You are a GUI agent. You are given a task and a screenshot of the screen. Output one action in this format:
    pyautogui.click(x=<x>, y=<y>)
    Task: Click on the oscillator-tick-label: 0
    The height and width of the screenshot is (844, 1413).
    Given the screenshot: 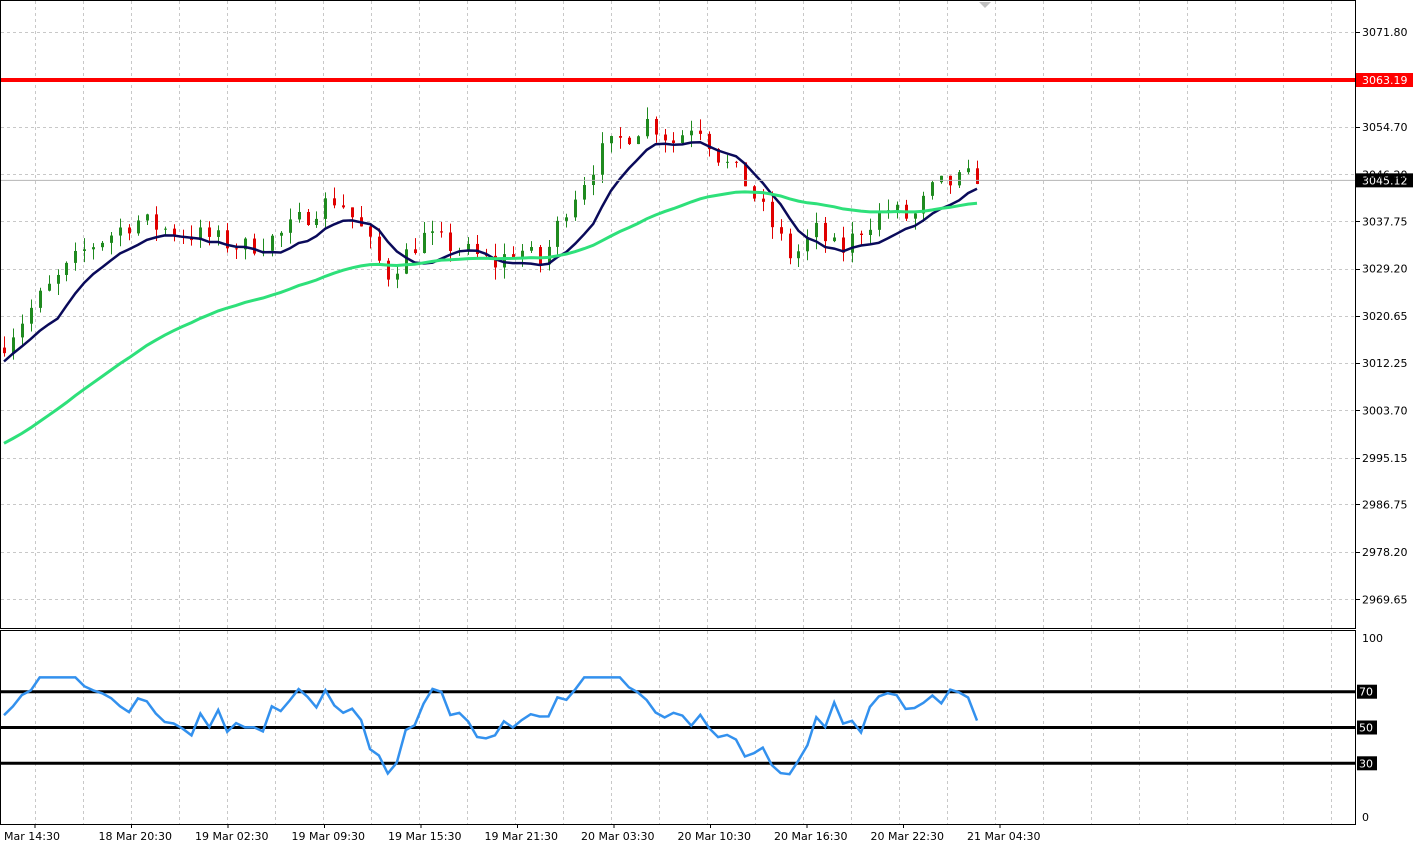 What is the action you would take?
    pyautogui.click(x=1365, y=817)
    